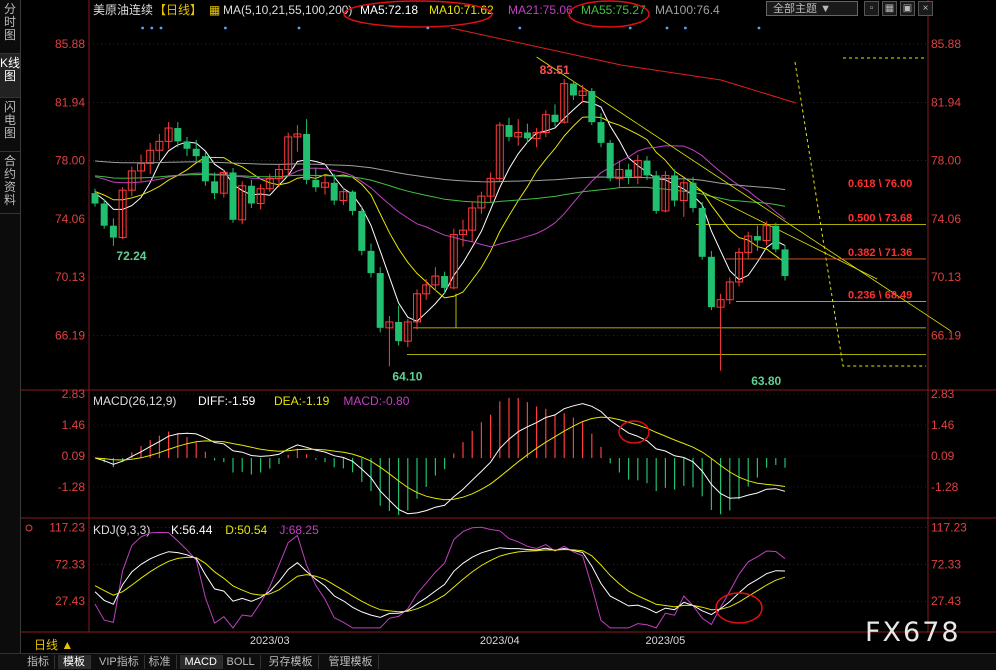 The image size is (996, 670). I want to click on price-tick-right: 78.00, so click(946, 161).